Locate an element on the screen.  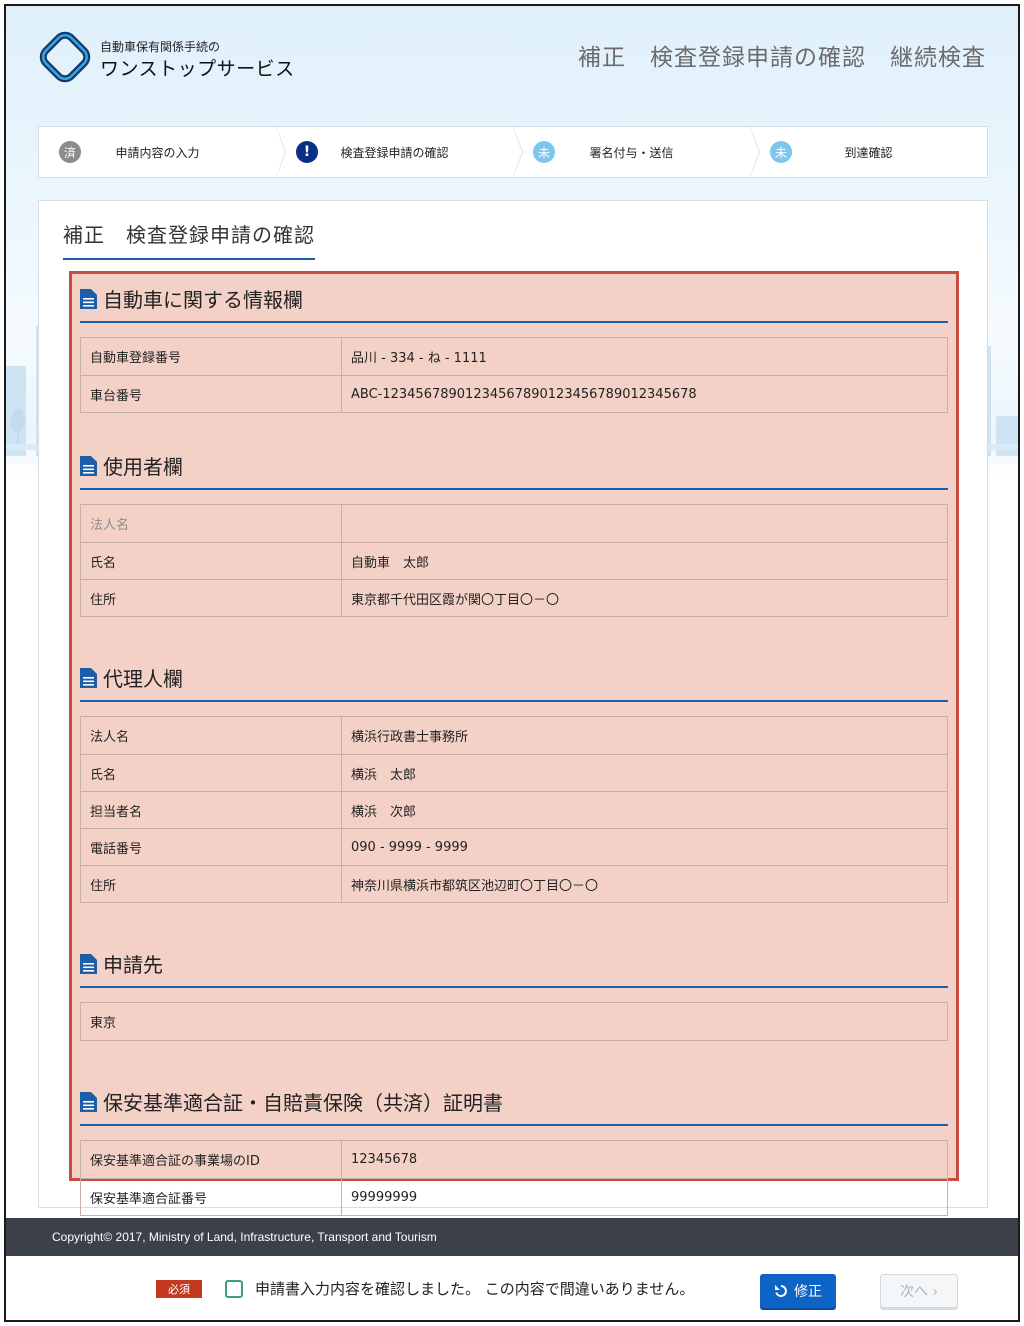
step-sign-send: 未 署名付与・送信 is located at coordinates (636, 152).